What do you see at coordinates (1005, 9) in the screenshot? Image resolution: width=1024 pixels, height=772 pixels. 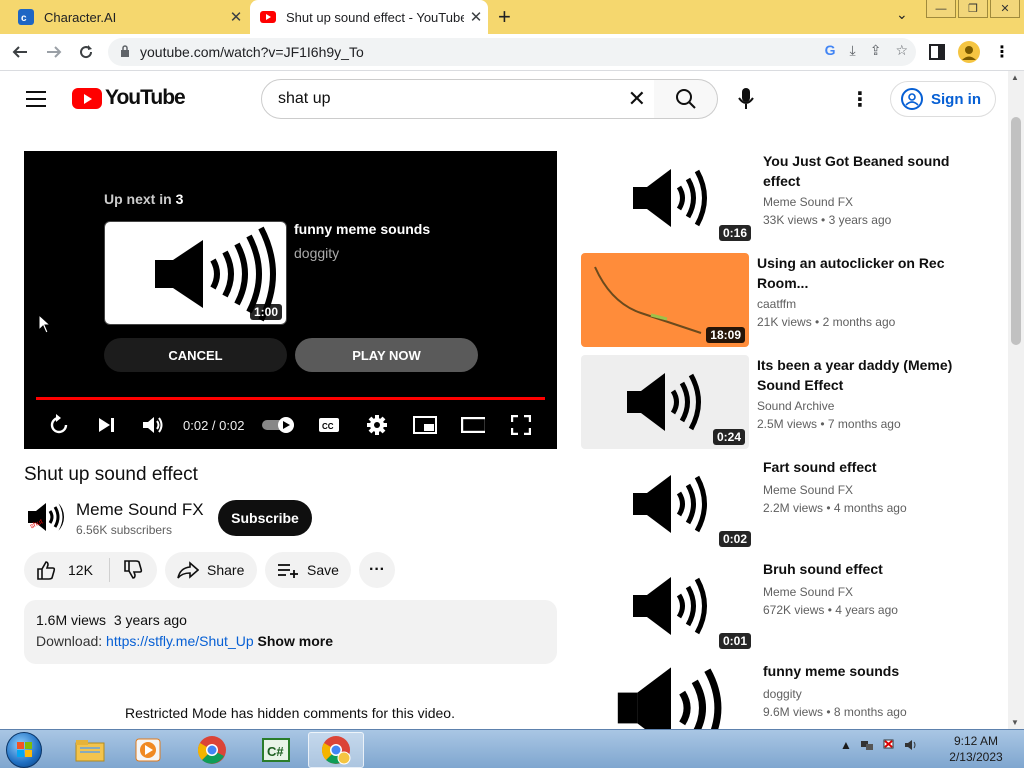 I see `close-window-icon: ✕` at bounding box center [1005, 9].